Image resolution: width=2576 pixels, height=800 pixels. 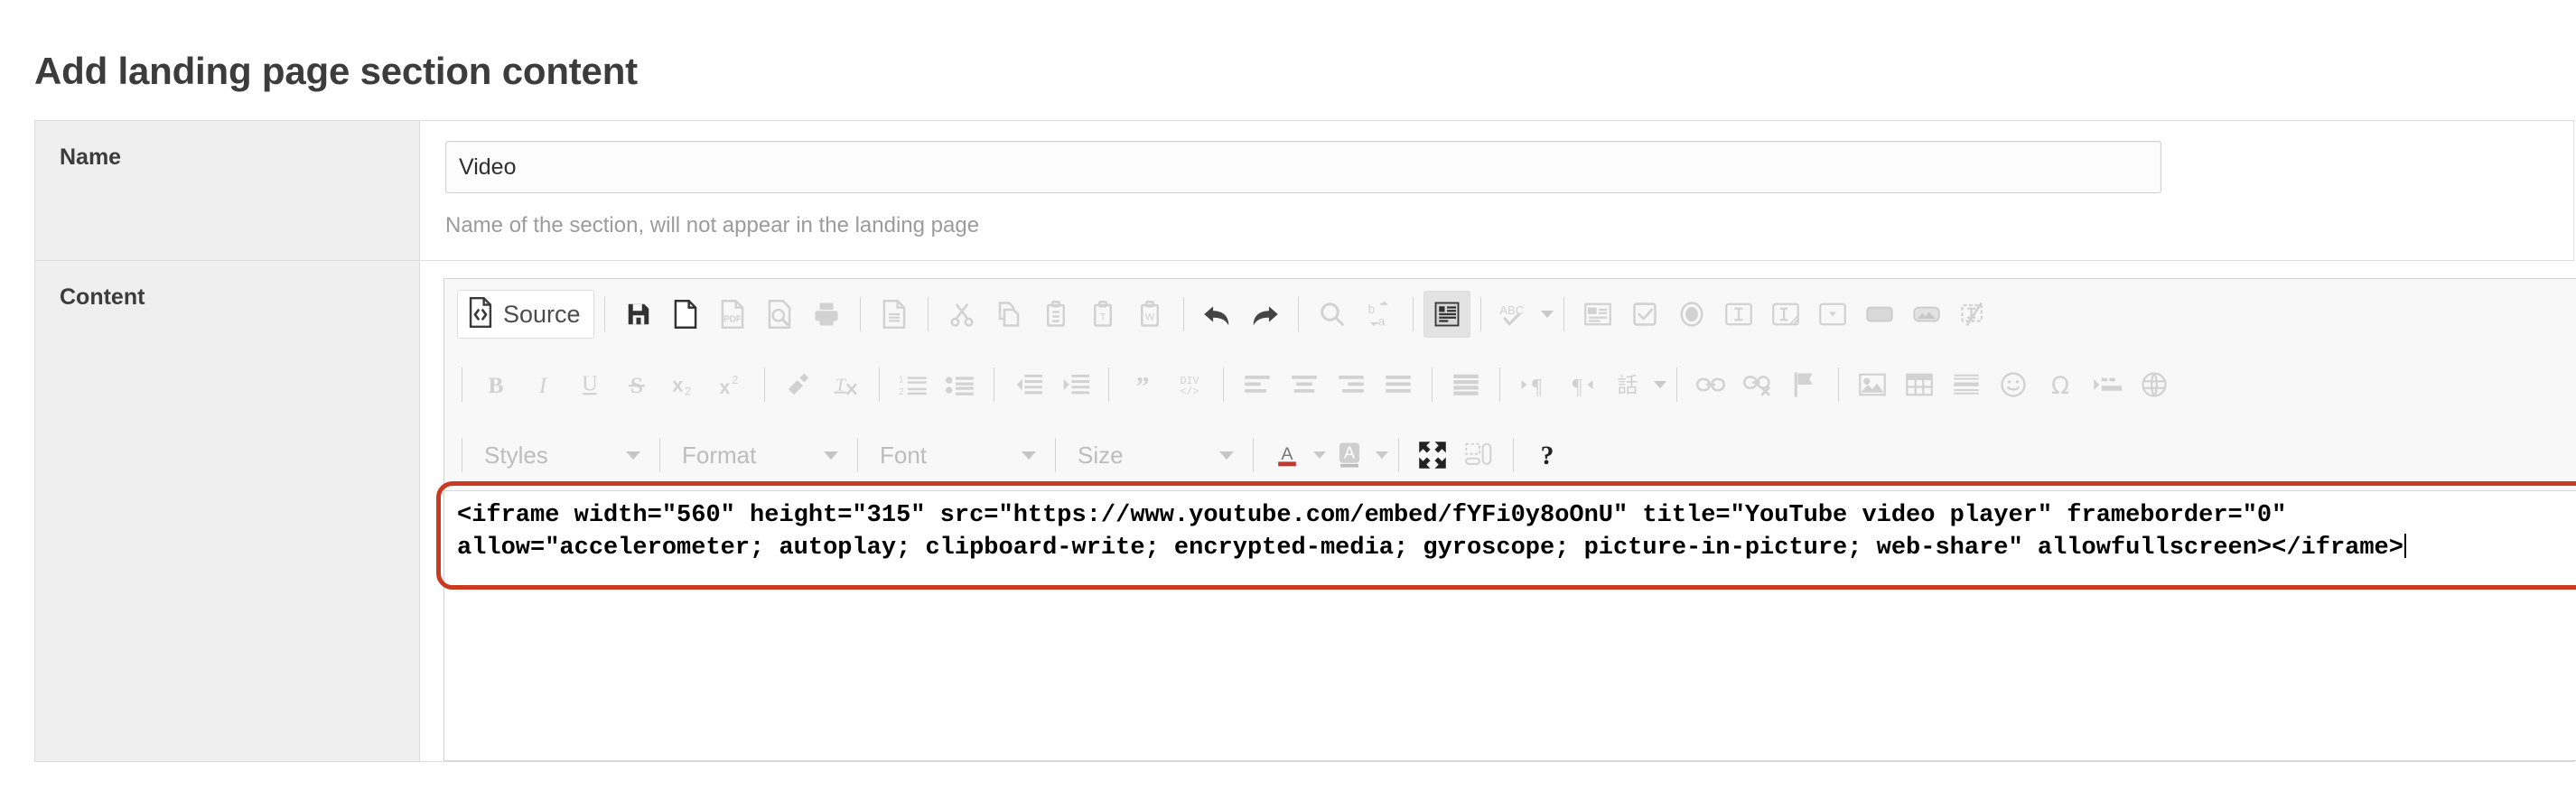 What do you see at coordinates (1691, 314) in the screenshot?
I see `radio-button-icon` at bounding box center [1691, 314].